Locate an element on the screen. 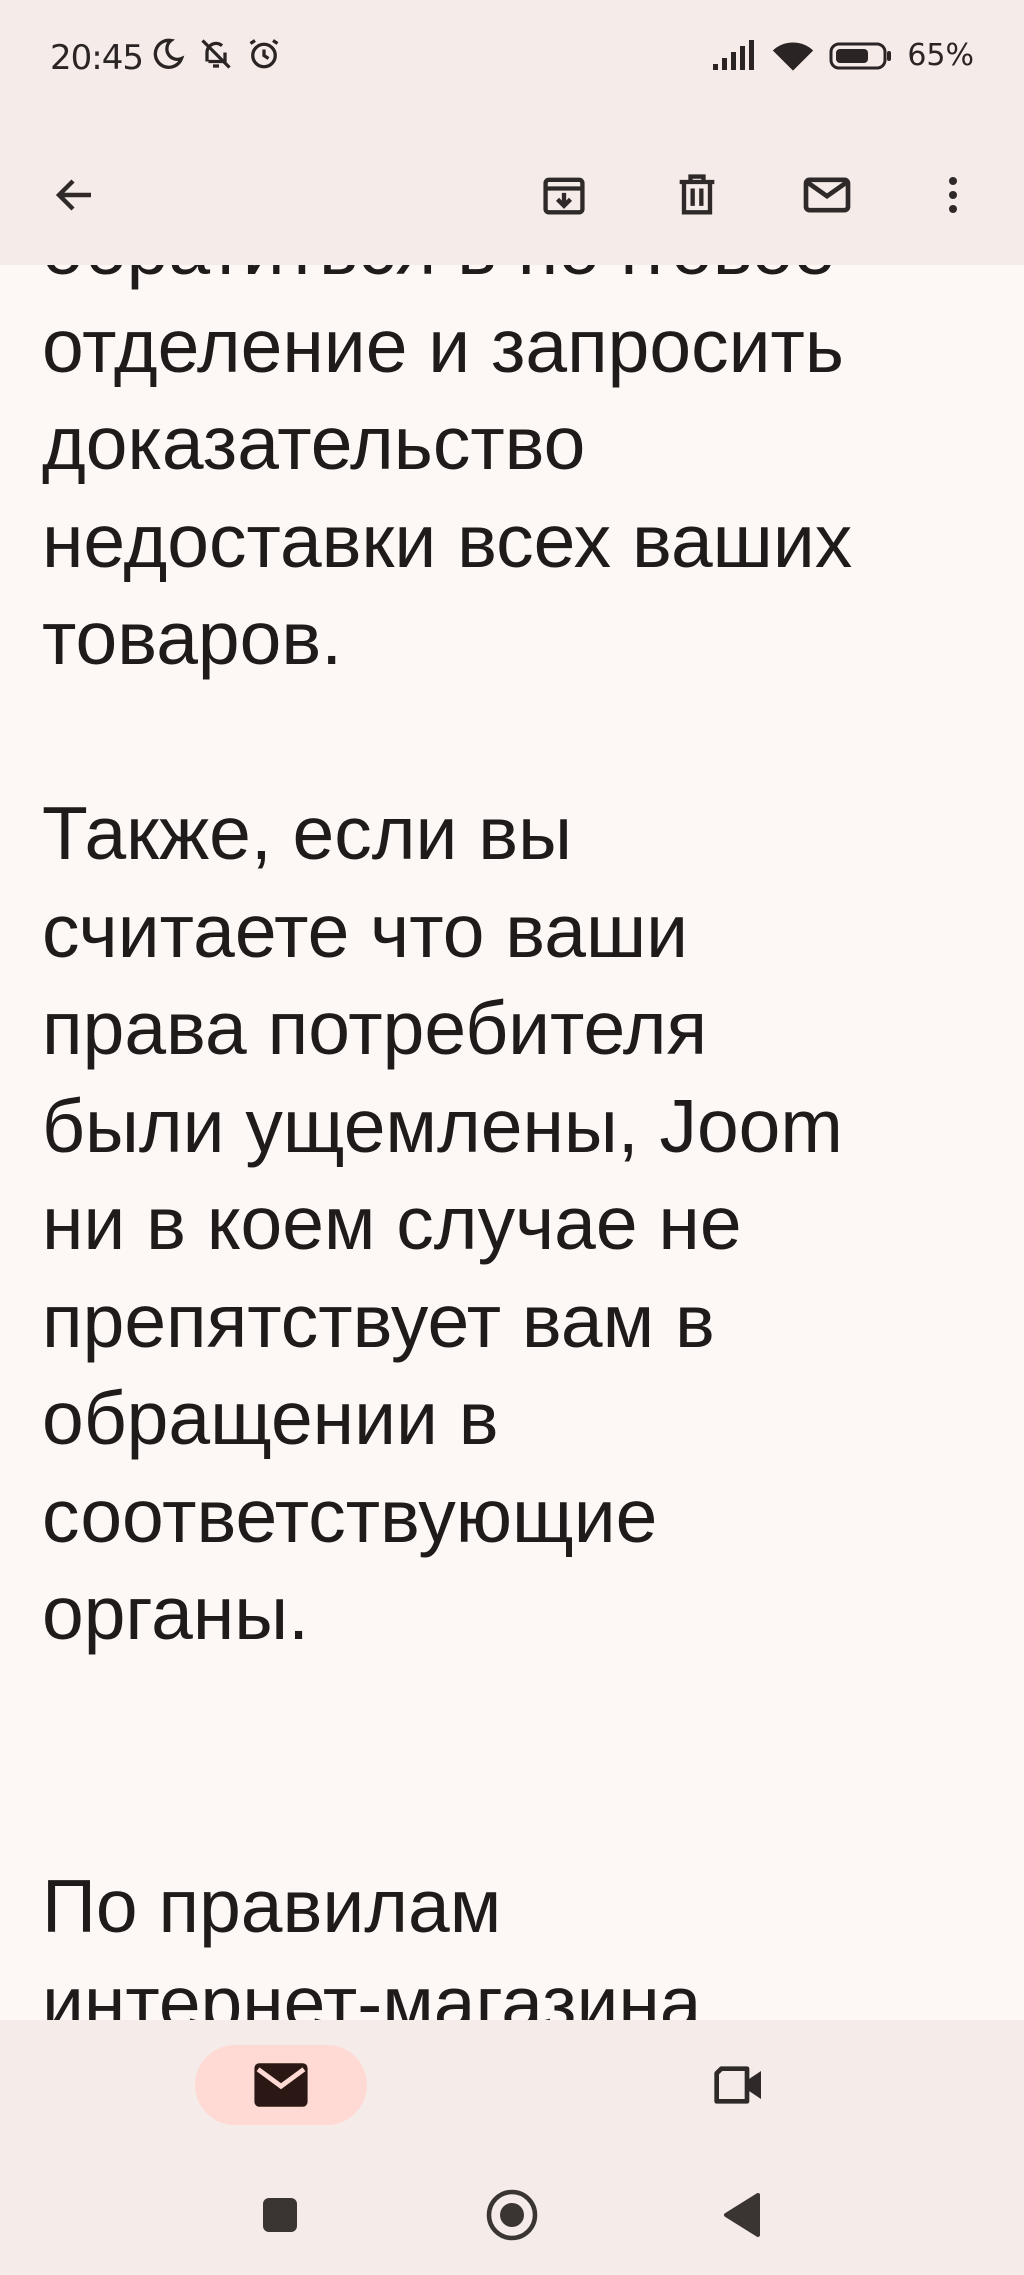 This screenshot has width=1024, height=2275. archive-button is located at coordinates (564, 195).